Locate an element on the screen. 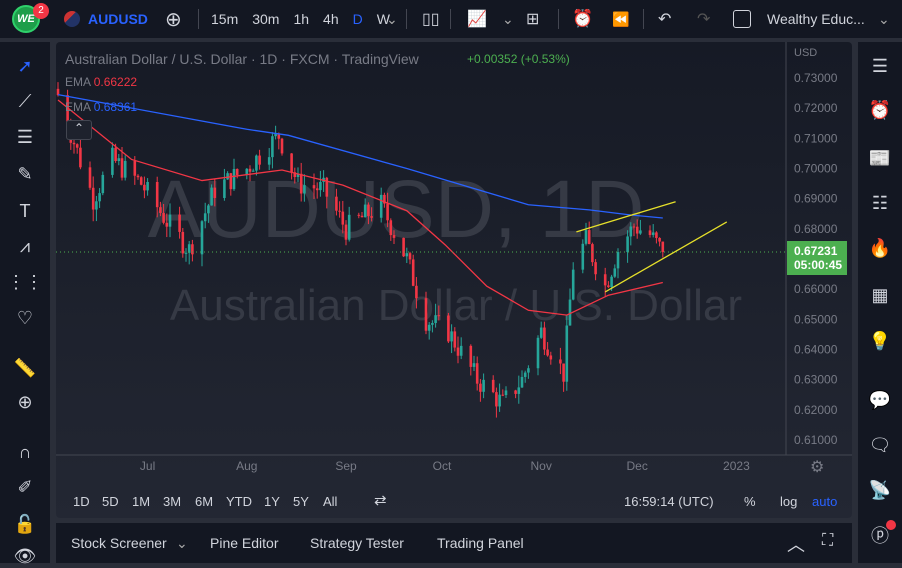 The height and width of the screenshot is (568, 902). interval-1h: 1h is located at coordinates (301, 19).